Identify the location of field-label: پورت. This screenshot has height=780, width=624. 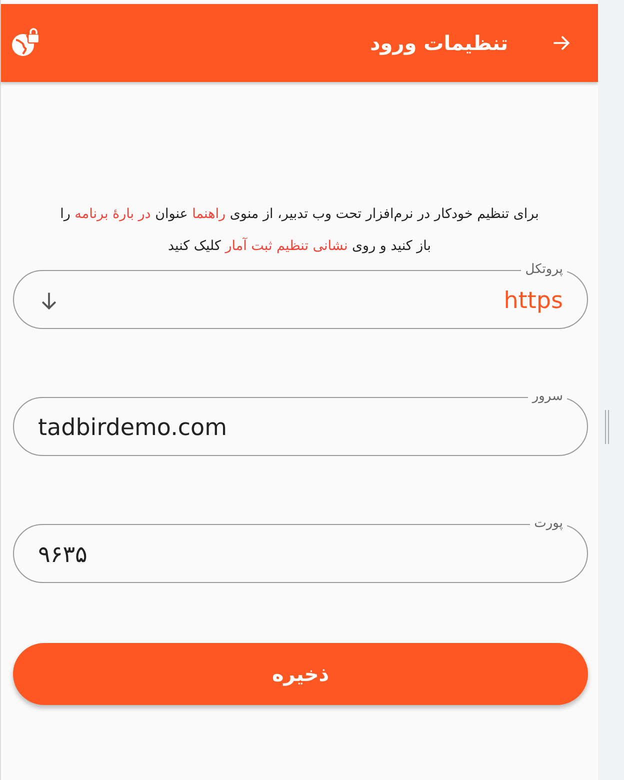
(548, 524).